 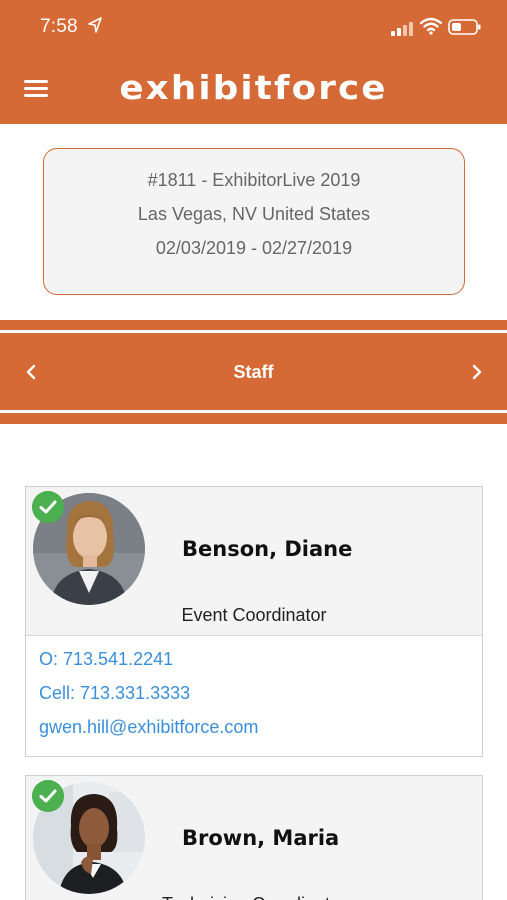 What do you see at coordinates (267, 549) in the screenshot?
I see `staff-name: Benson, Diane` at bounding box center [267, 549].